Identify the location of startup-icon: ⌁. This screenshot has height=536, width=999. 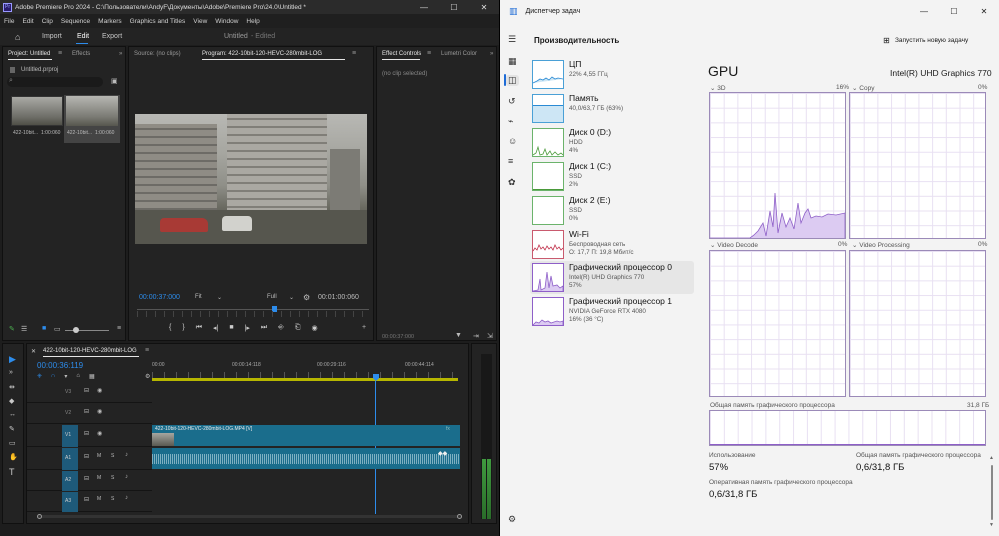
(510, 121).